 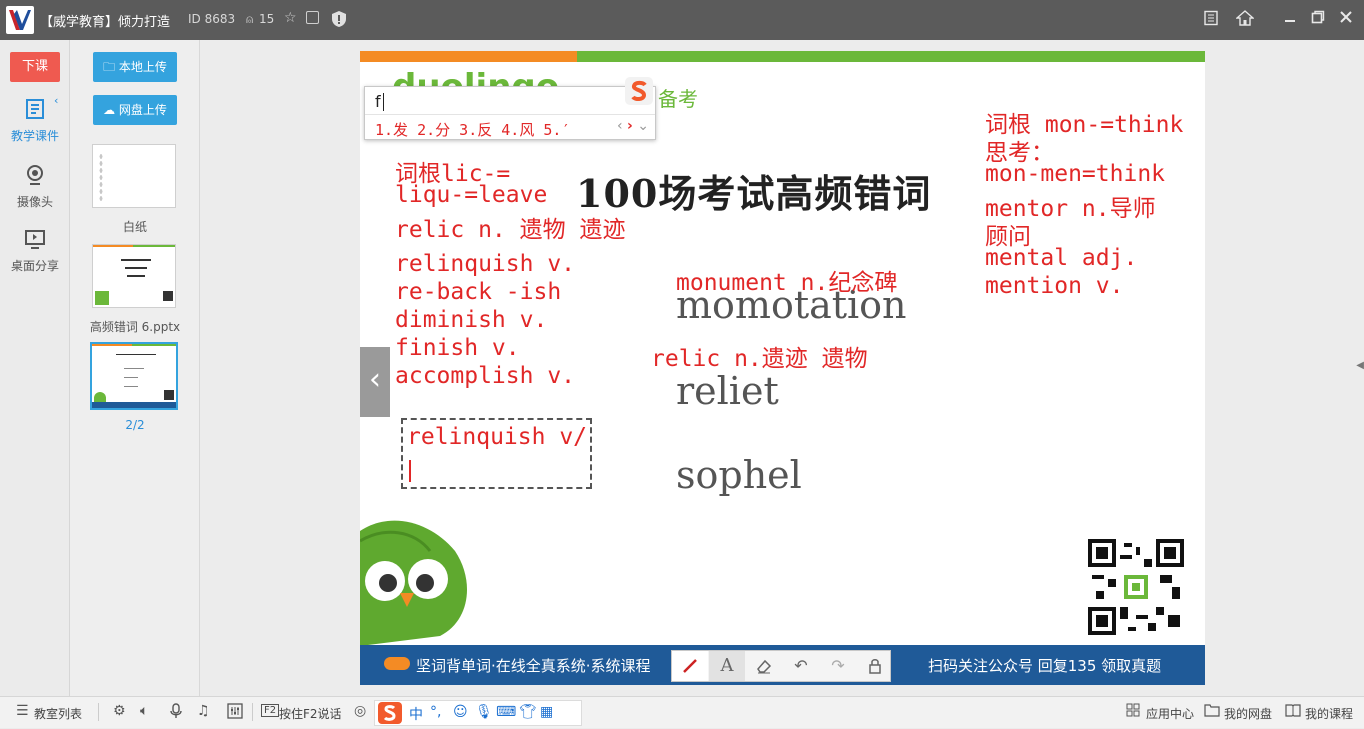 I want to click on redo-icon: ↷, so click(x=838, y=666).